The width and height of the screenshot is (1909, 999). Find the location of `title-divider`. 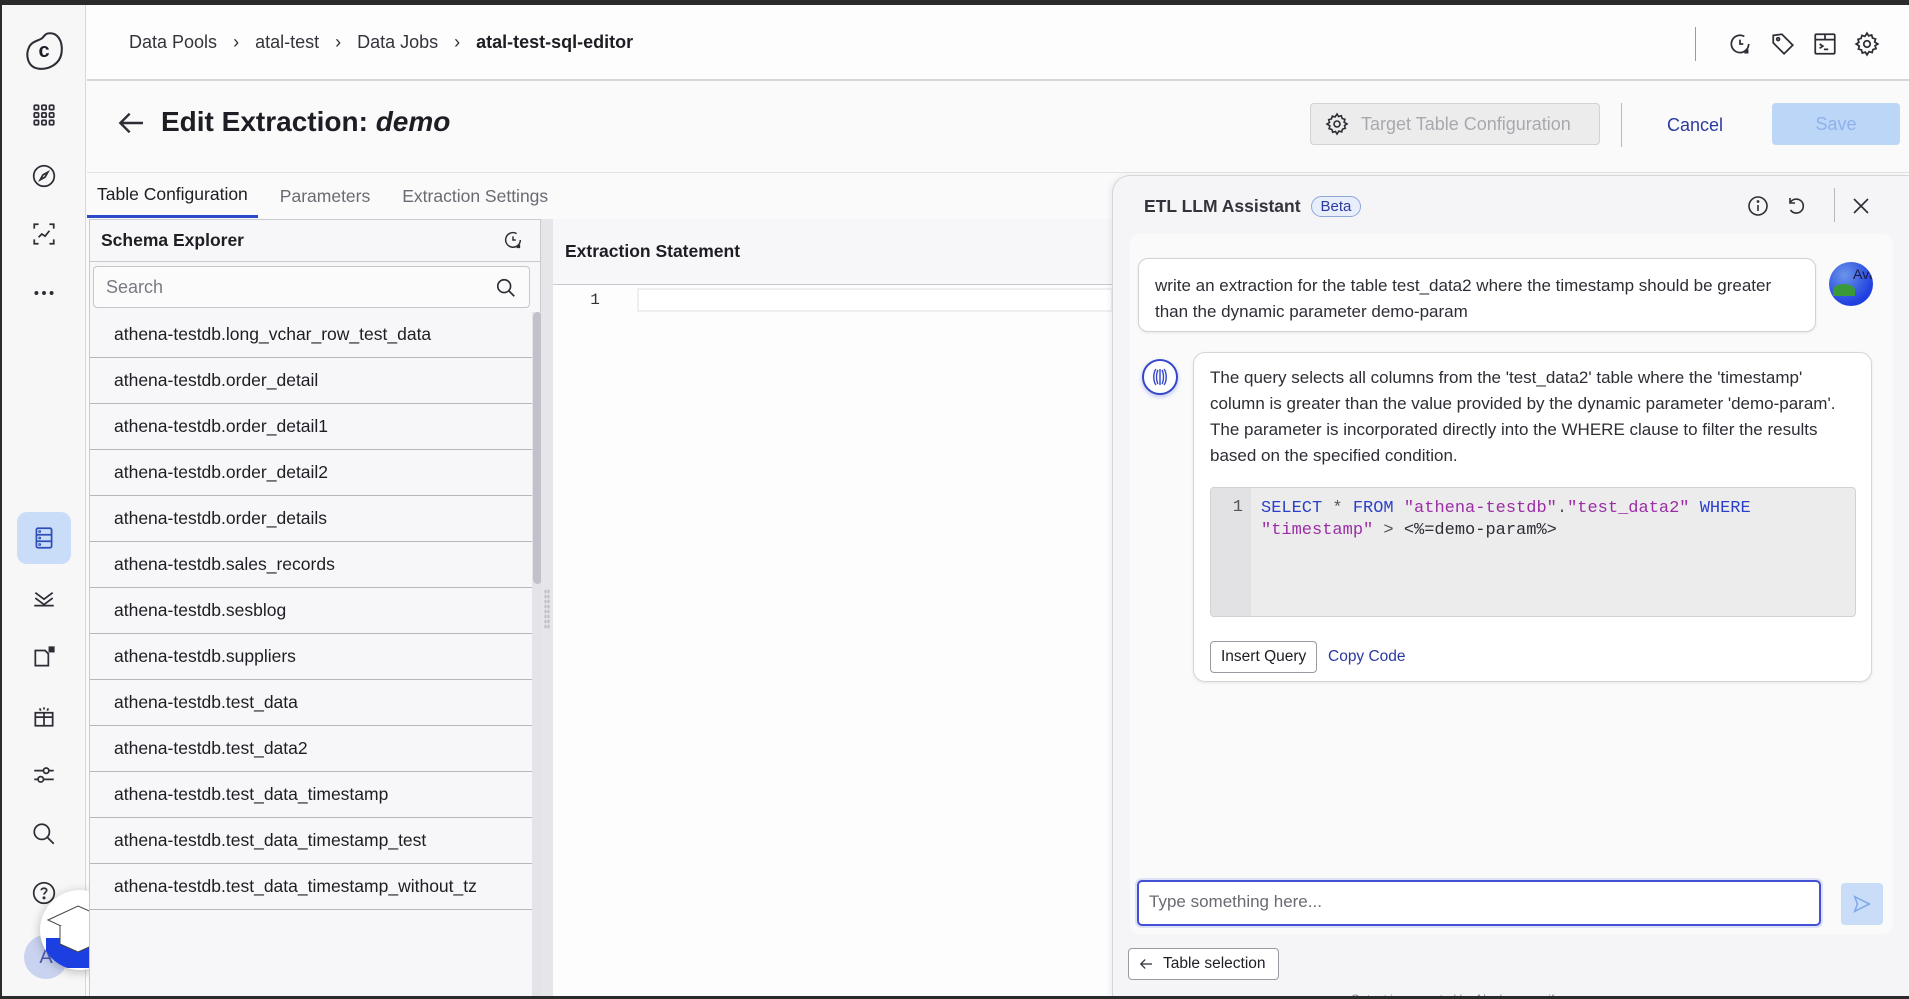

title-divider is located at coordinates (1621, 125).